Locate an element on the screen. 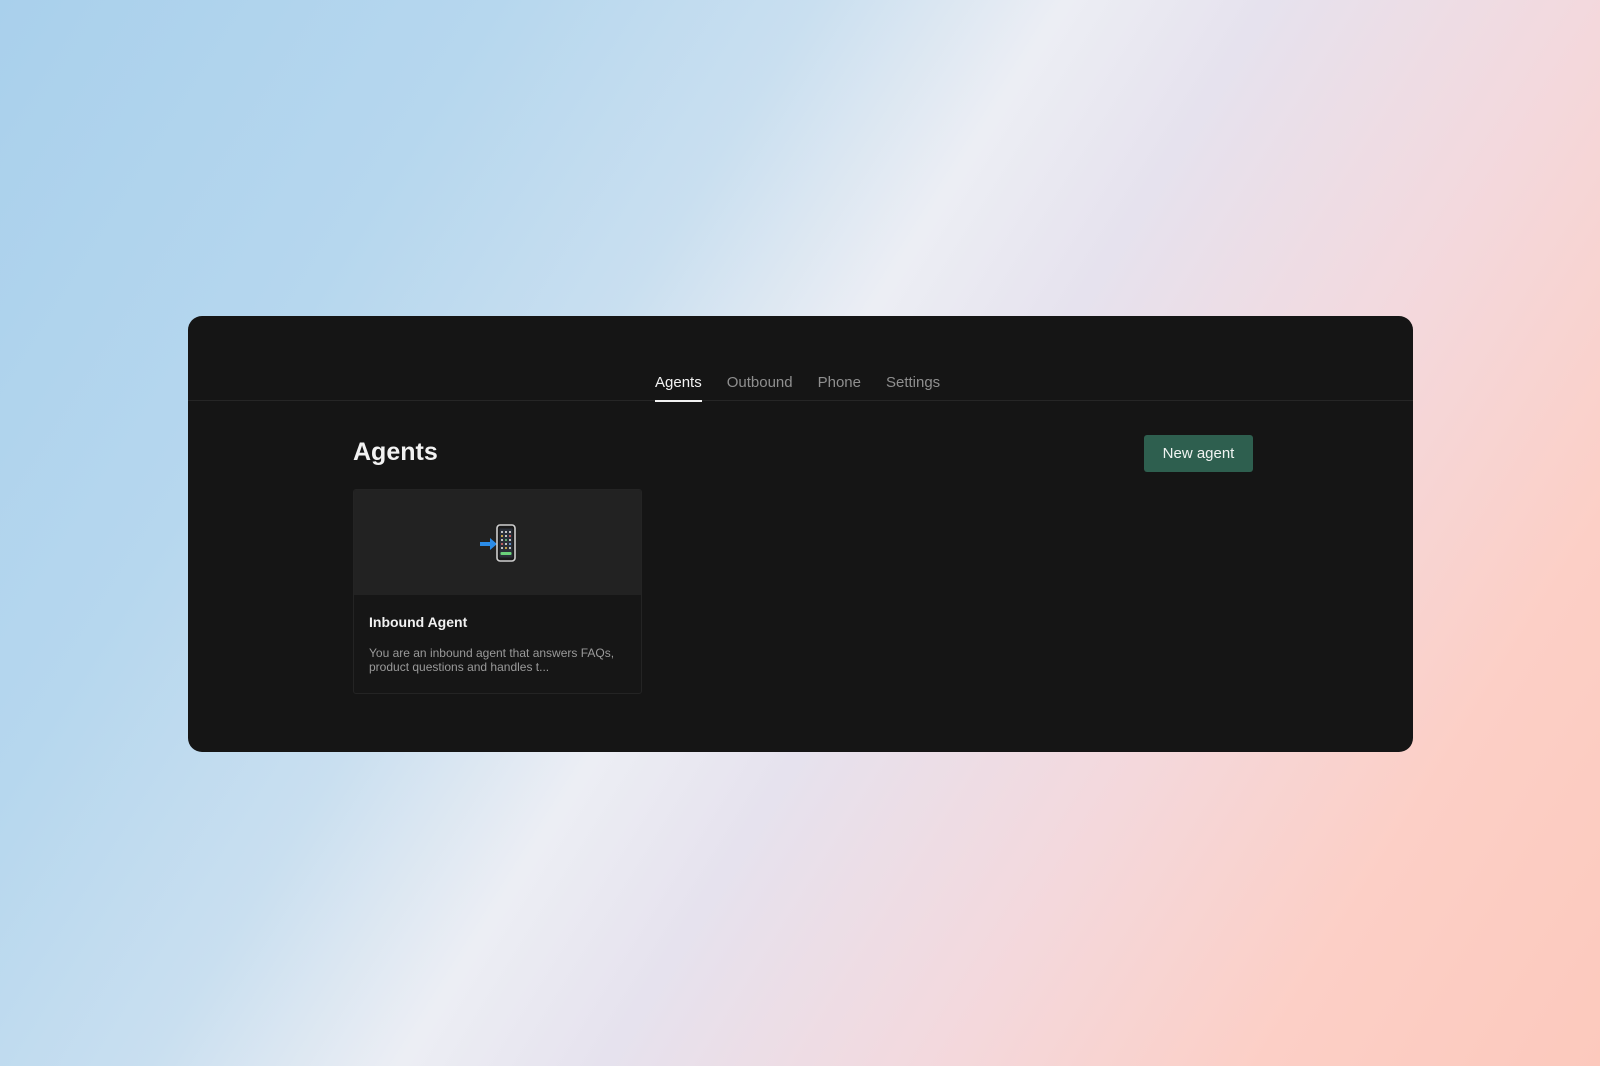 The width and height of the screenshot is (1600, 1066). tab-list: Agents Outbound Phone Settings is located at coordinates (810, 388).